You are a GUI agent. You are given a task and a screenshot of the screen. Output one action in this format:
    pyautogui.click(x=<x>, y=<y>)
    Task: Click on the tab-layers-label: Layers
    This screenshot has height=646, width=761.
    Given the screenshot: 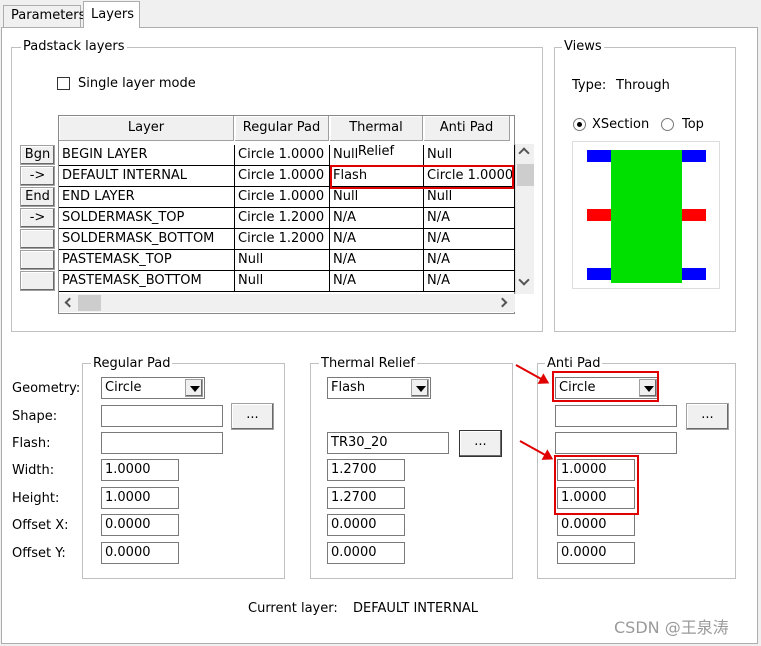 What is the action you would take?
    pyautogui.click(x=113, y=14)
    